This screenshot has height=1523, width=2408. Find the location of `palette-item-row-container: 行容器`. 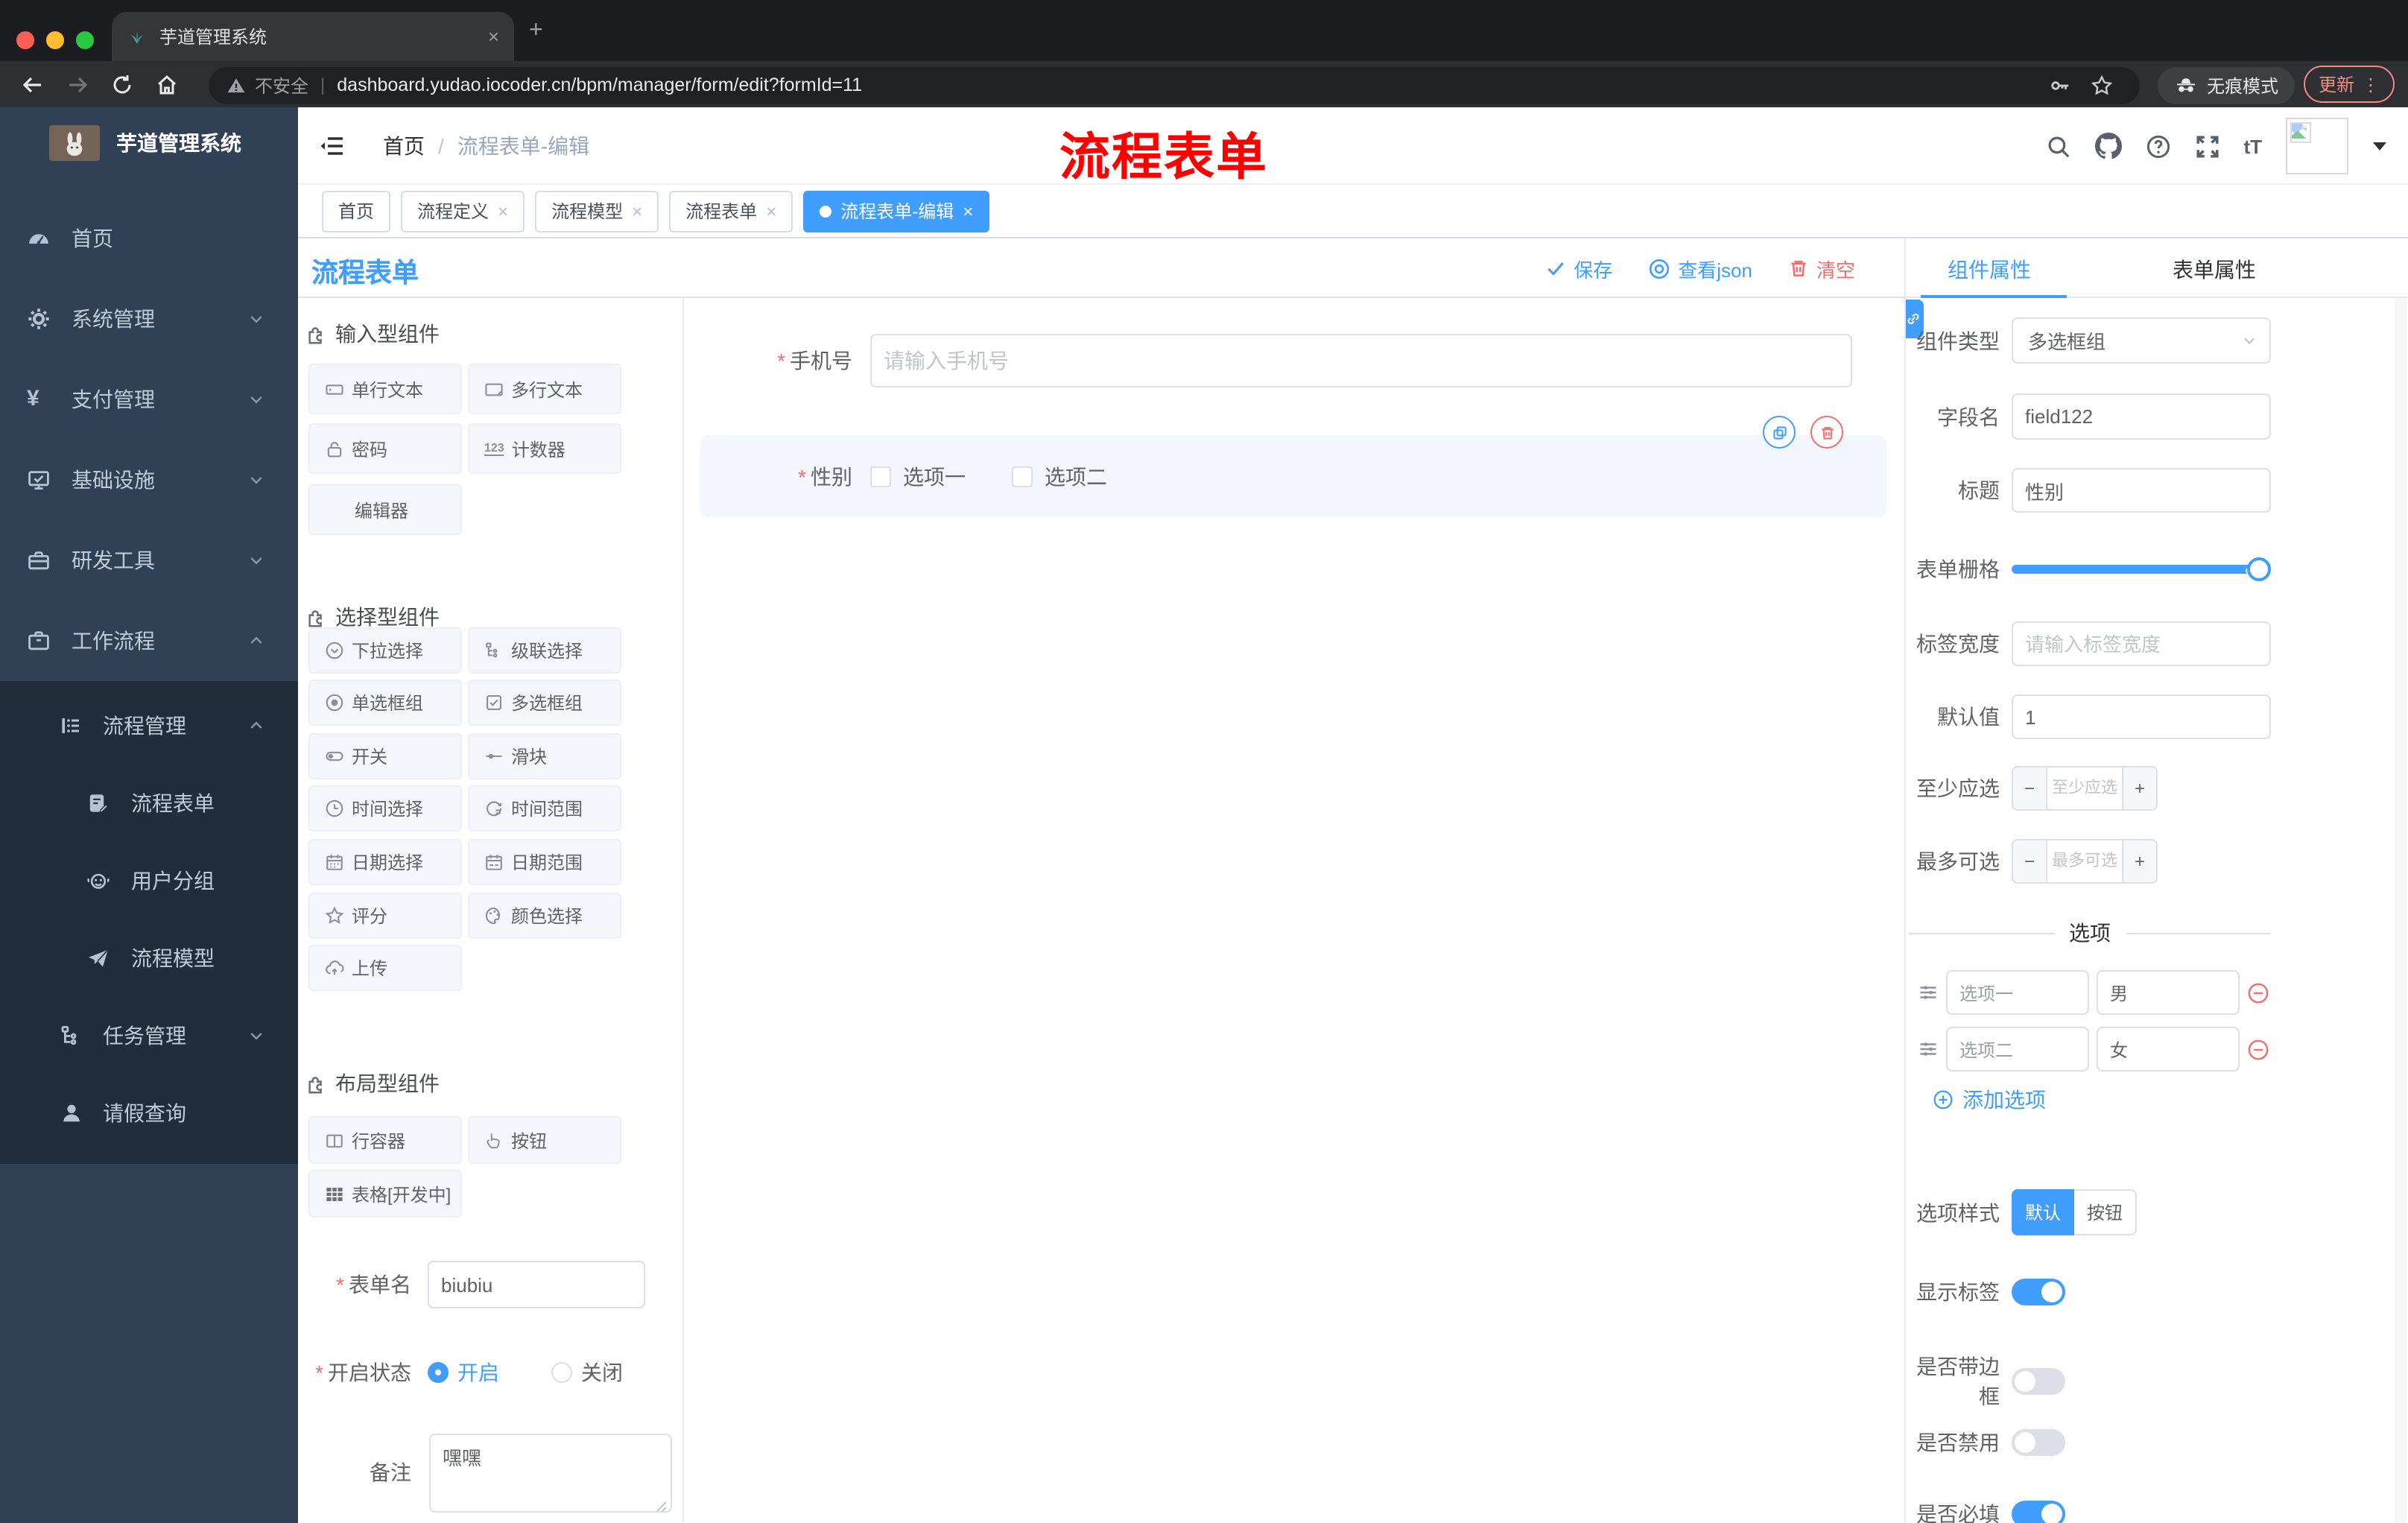

palette-item-row-container: 行容器 is located at coordinates (385, 1140).